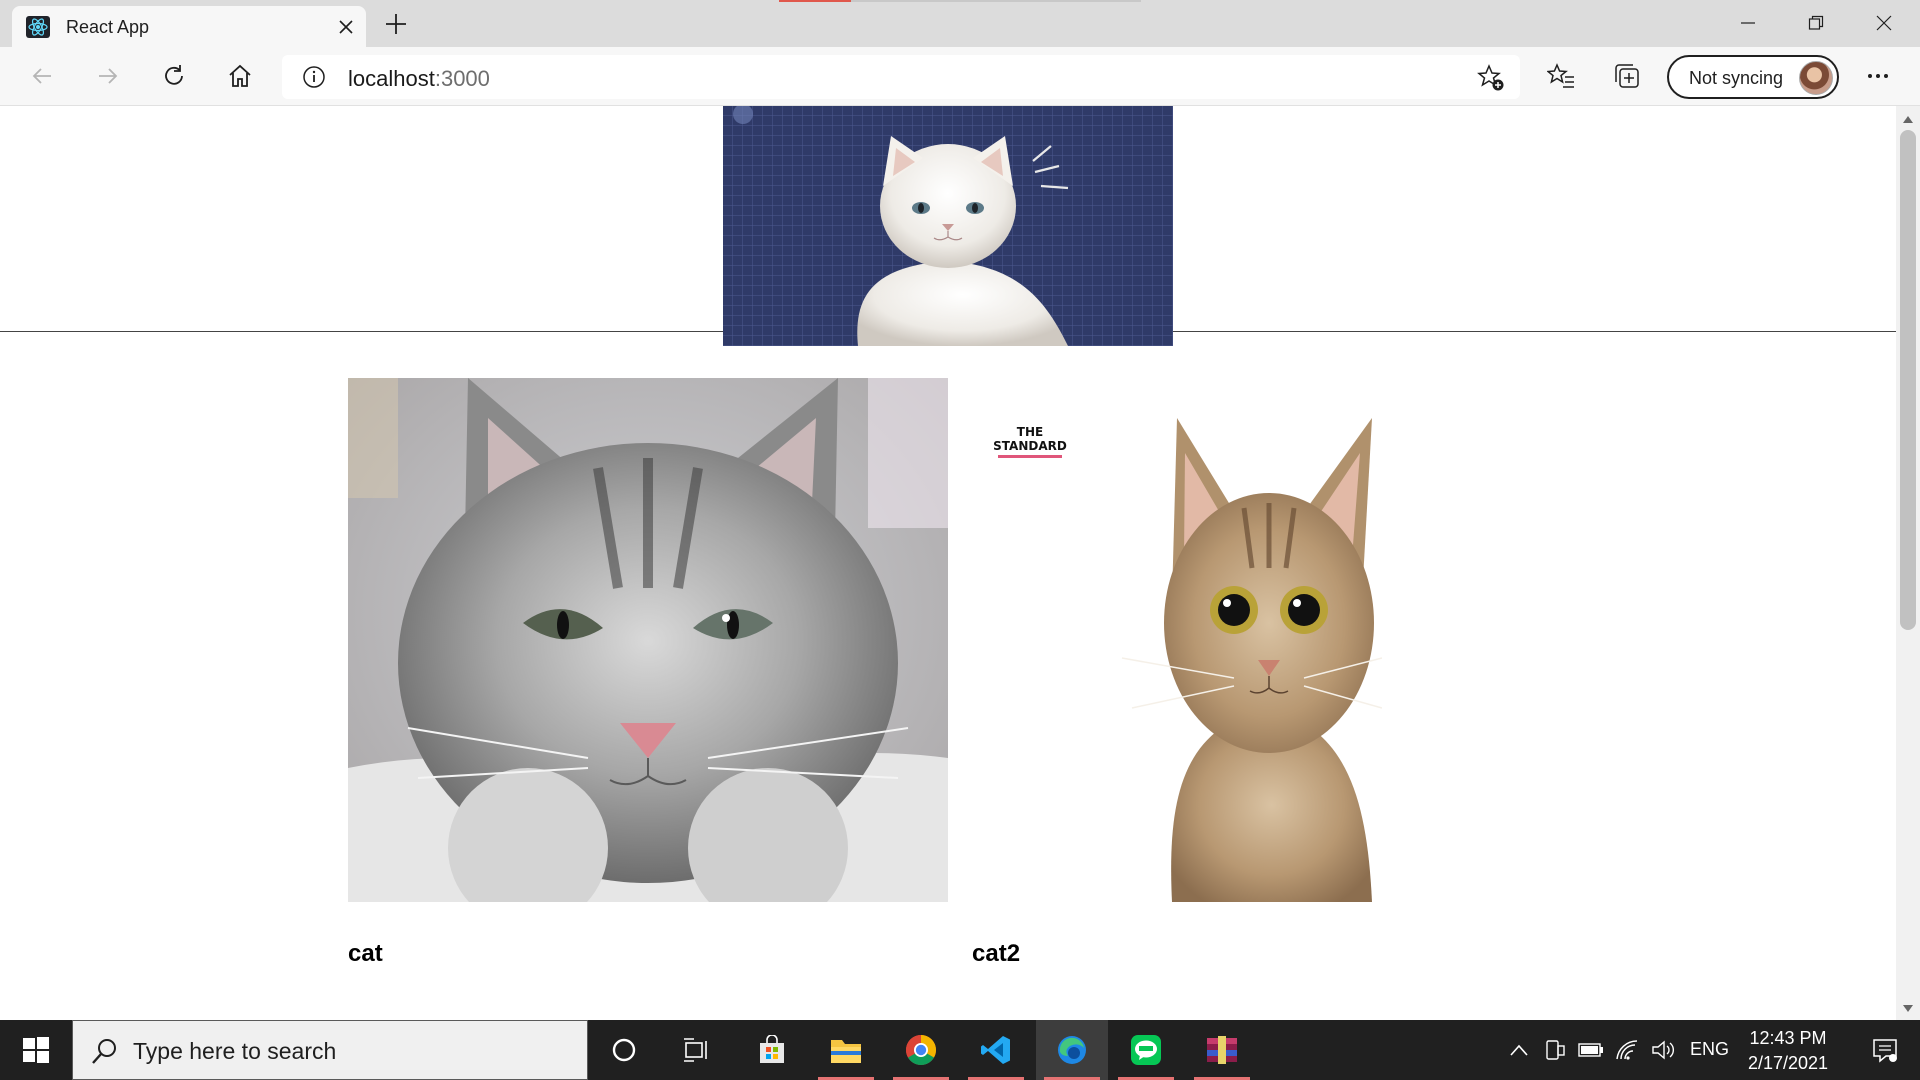  What do you see at coordinates (1591, 1050) in the screenshot?
I see `battery-icon` at bounding box center [1591, 1050].